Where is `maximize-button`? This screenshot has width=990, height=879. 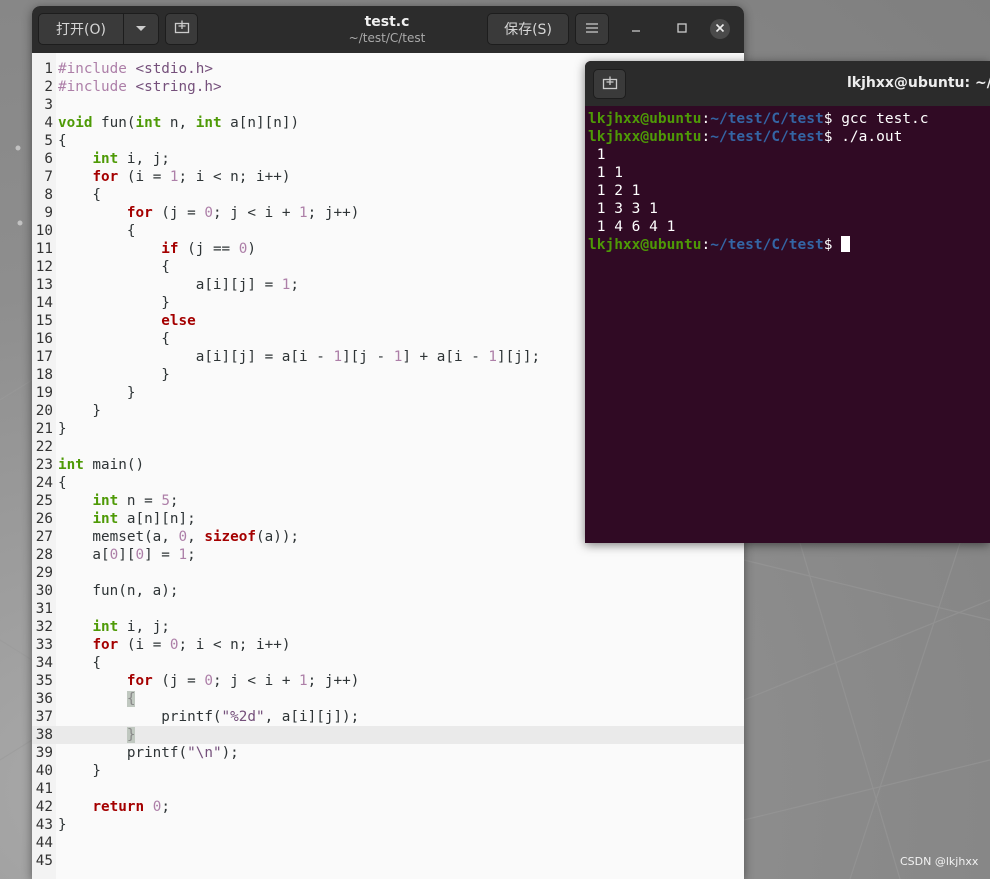
maximize-button is located at coordinates (682, 29).